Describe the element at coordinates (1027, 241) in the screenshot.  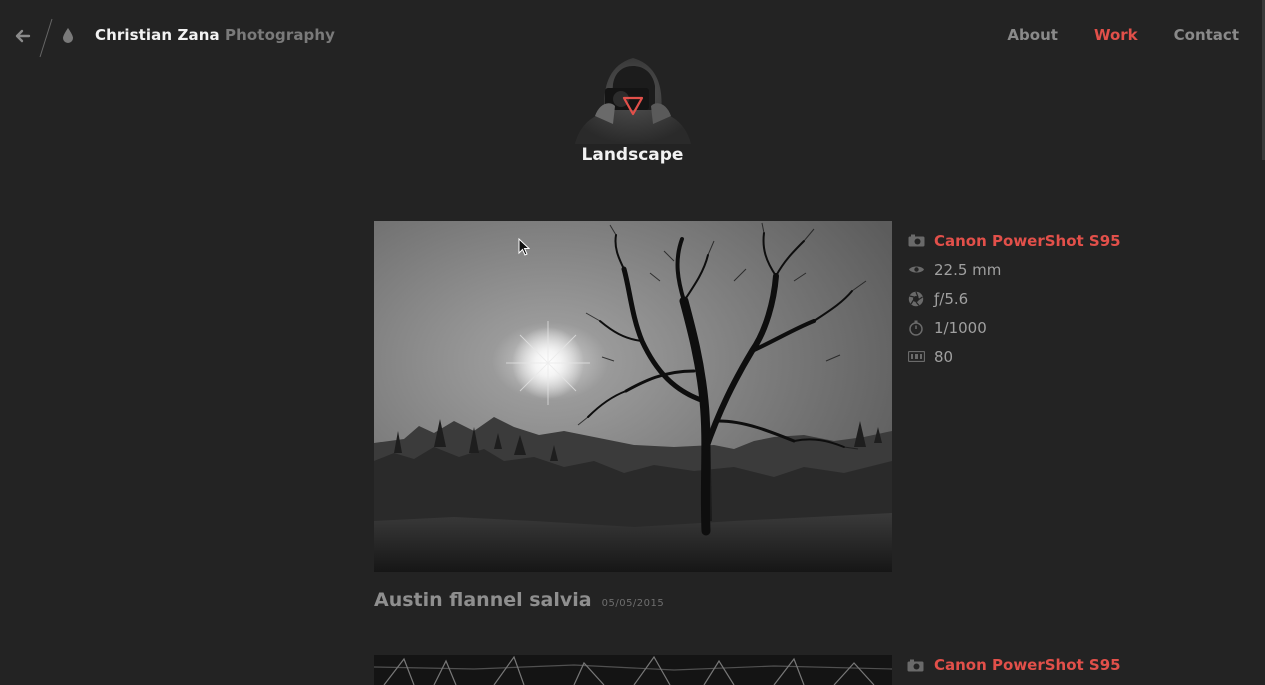
I see `camera-model: Canon PowerShot S95` at that location.